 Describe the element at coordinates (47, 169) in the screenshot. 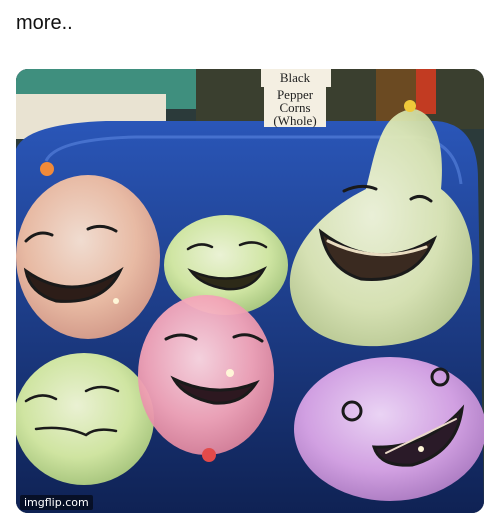

I see `peach-balloon-knot` at that location.